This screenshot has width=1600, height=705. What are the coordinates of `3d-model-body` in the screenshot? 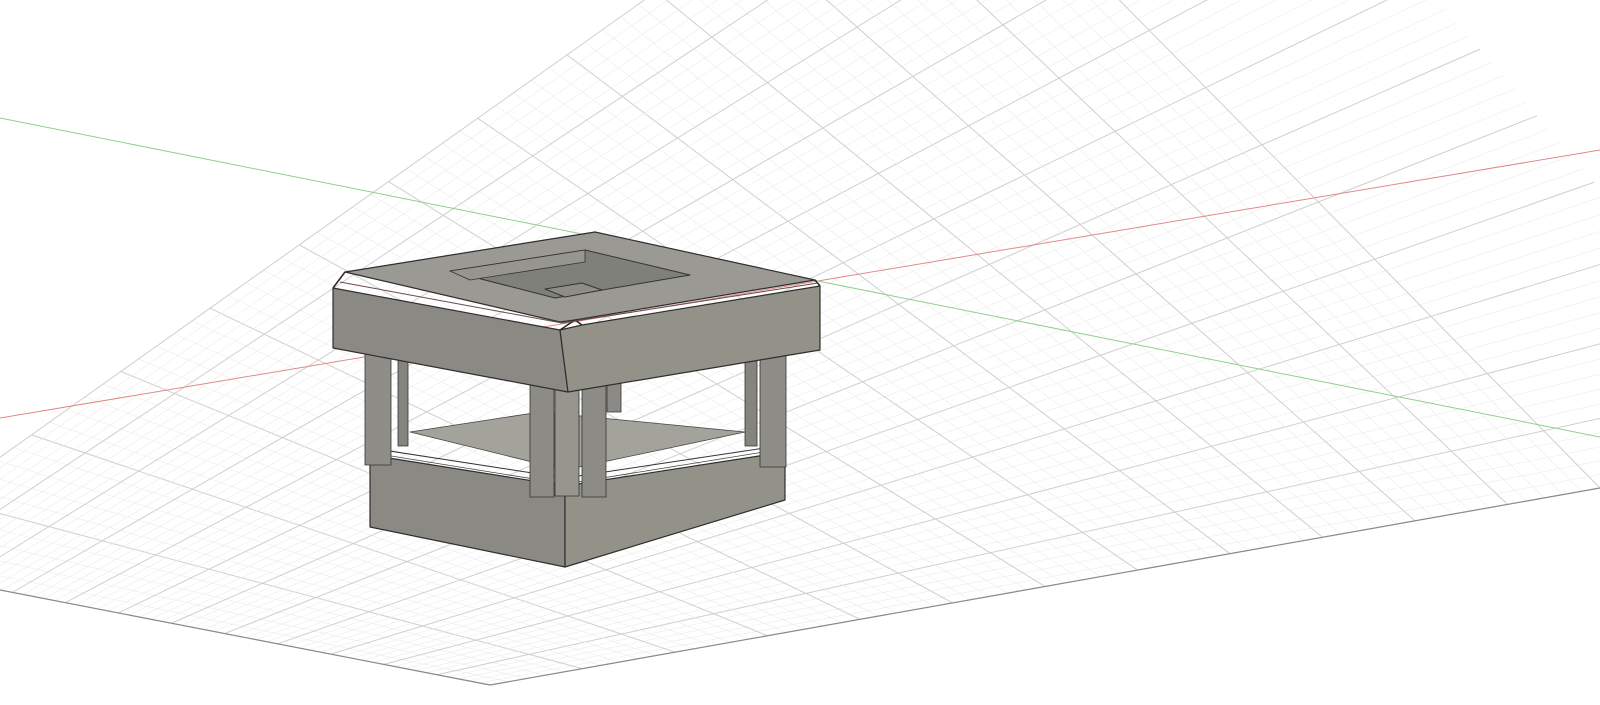 It's located at (576, 399).